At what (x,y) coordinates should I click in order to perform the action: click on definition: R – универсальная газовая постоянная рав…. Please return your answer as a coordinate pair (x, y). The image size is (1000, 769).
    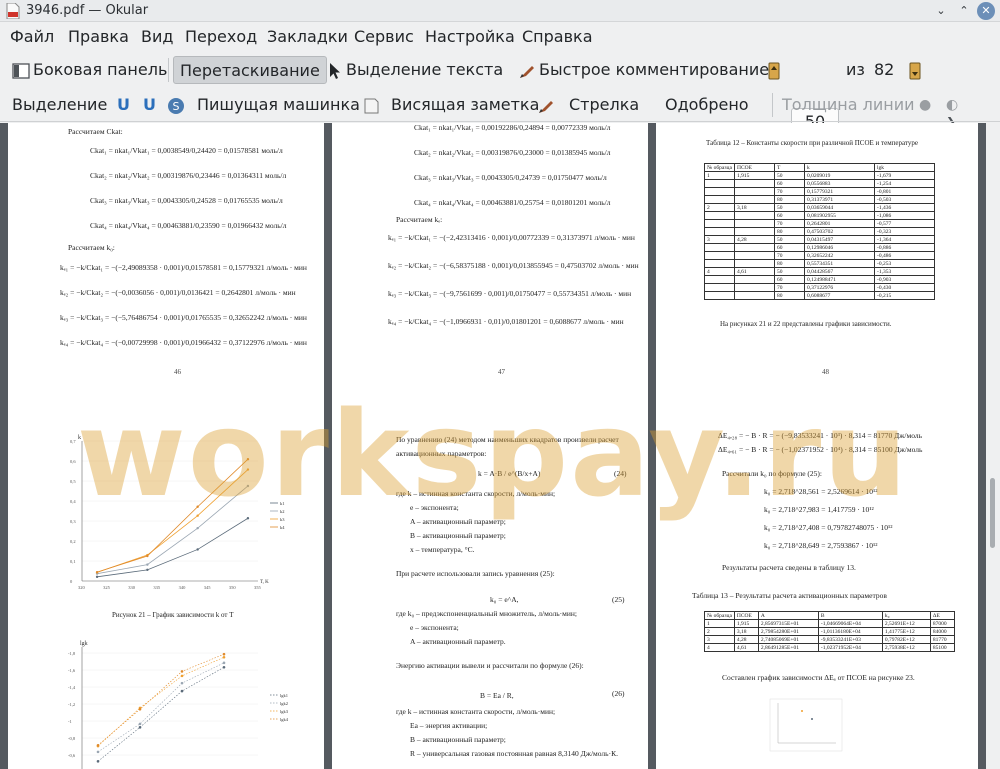
    Looking at the image, I should click on (514, 753).